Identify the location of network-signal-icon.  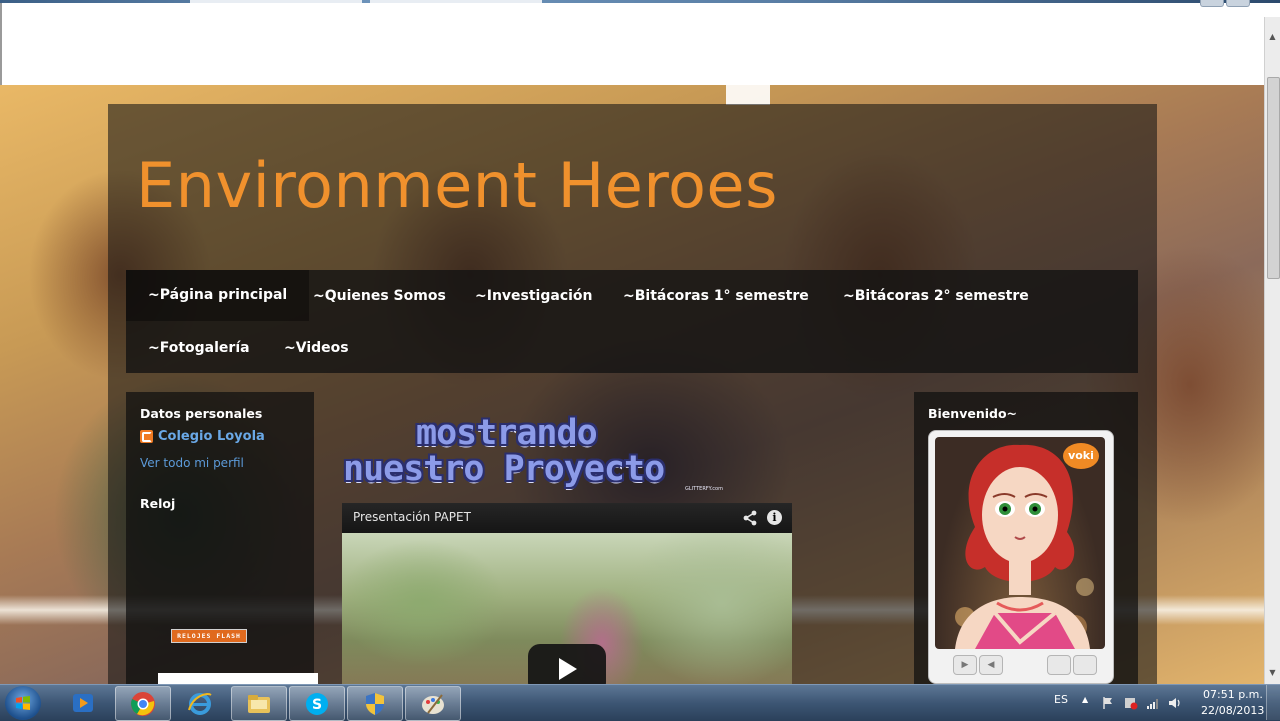
(1153, 703).